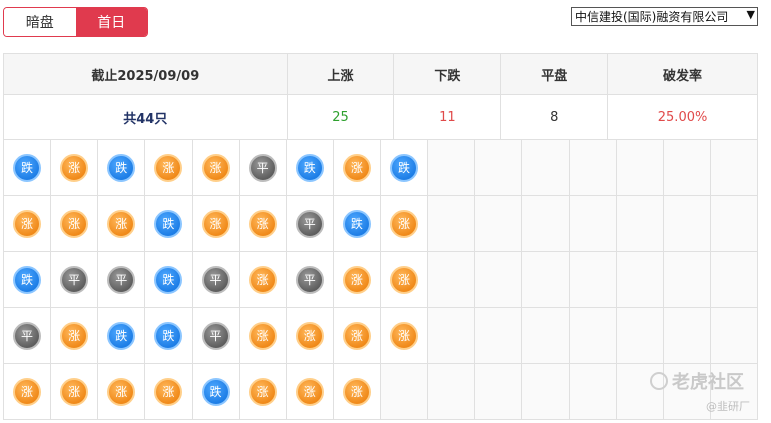 The image size is (771, 423). What do you see at coordinates (447, 117) in the screenshot?
I see `summary-down-count: 11` at bounding box center [447, 117].